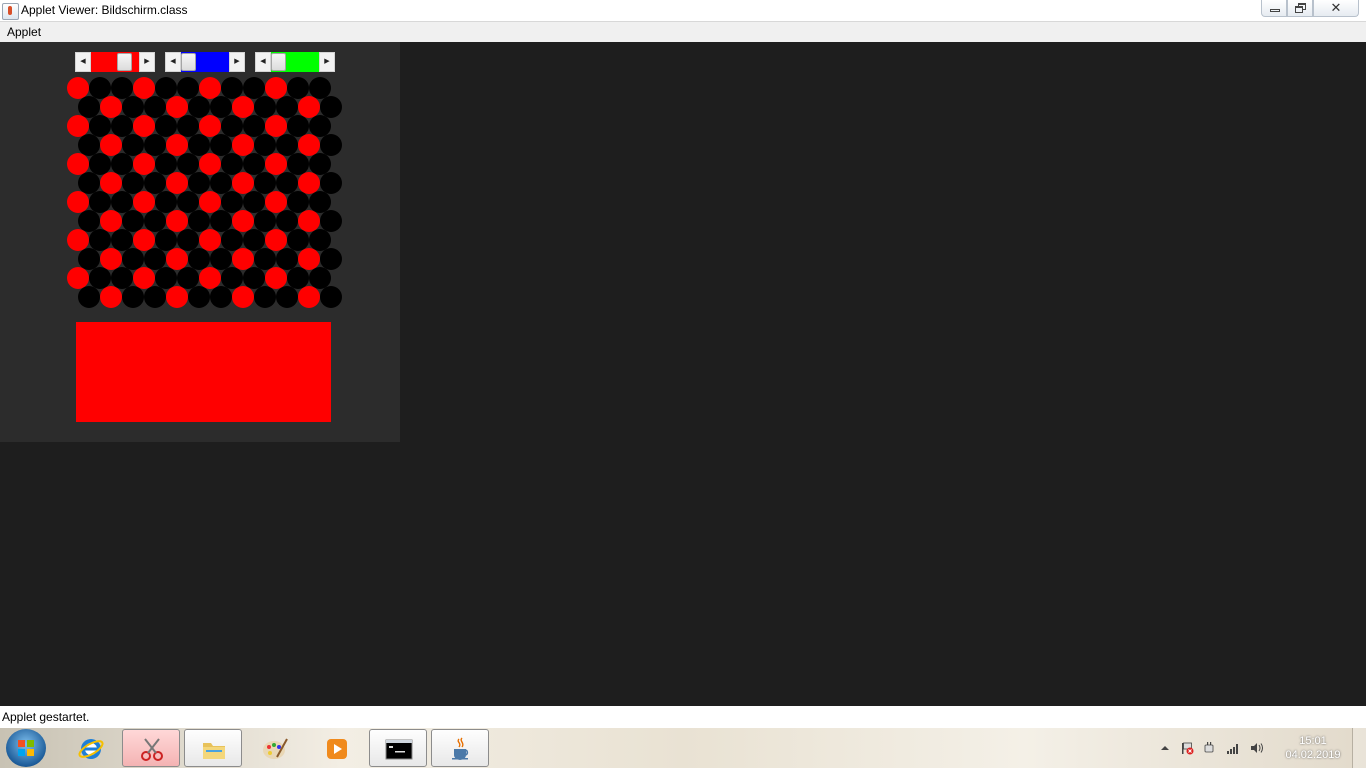 The height and width of the screenshot is (768, 1366). I want to click on restore-button, so click(1300, 8).